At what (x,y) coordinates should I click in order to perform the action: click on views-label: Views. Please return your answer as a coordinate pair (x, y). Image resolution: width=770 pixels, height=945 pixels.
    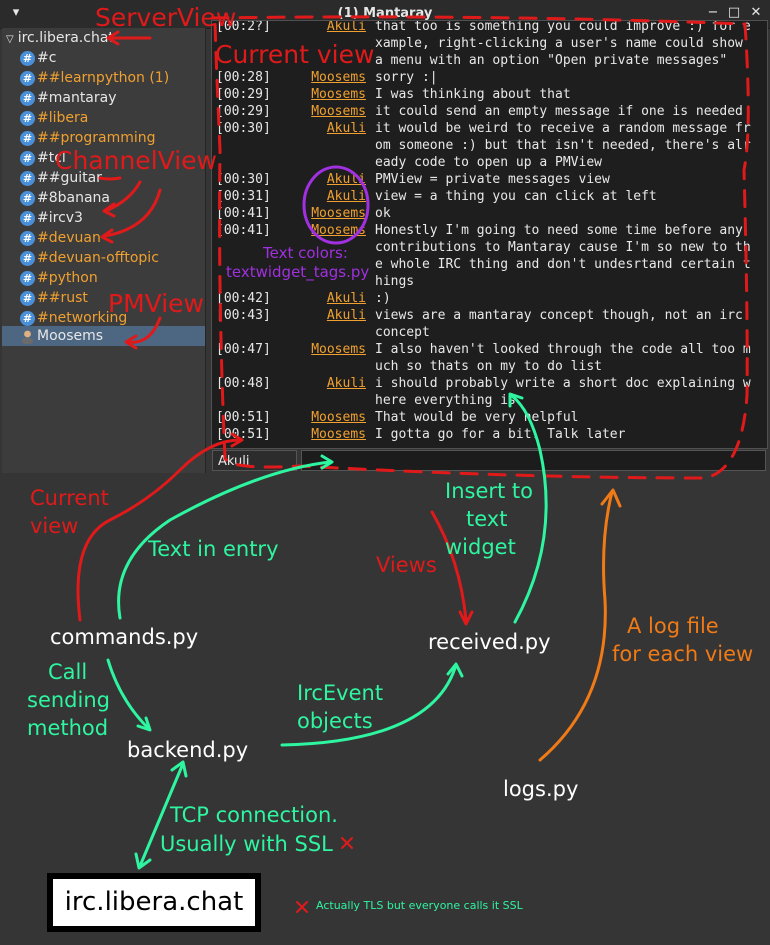
    Looking at the image, I should click on (406, 565).